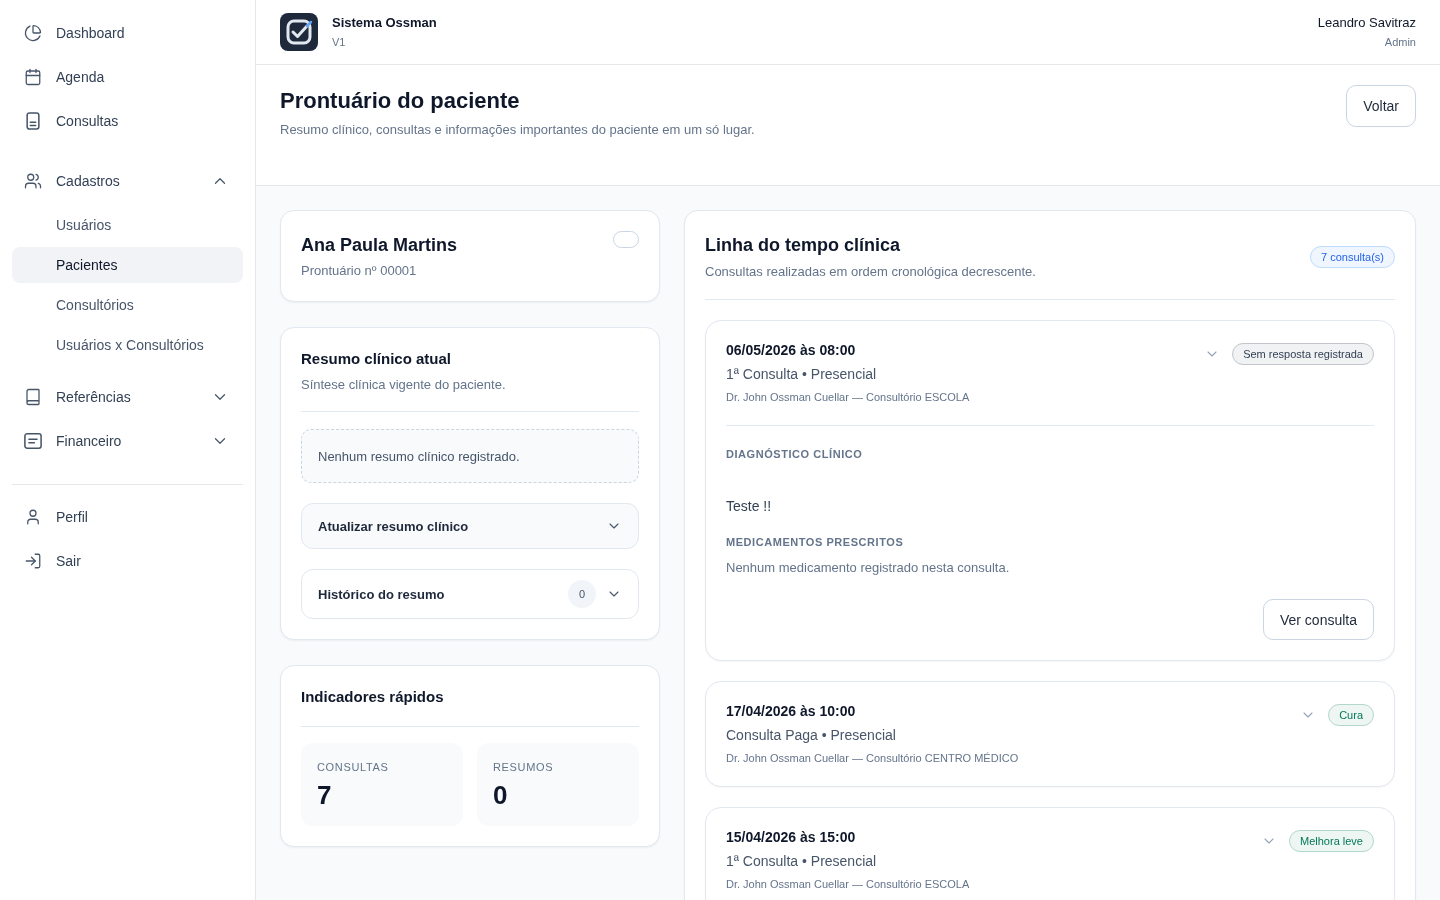 The height and width of the screenshot is (900, 1440). What do you see at coordinates (33, 517) in the screenshot?
I see `user-icon` at bounding box center [33, 517].